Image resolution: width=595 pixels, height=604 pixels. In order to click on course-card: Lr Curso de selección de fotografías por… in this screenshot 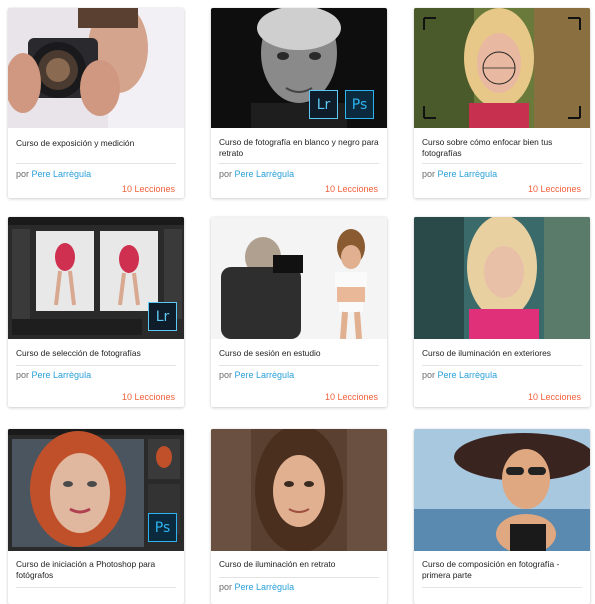, I will do `click(96, 312)`.